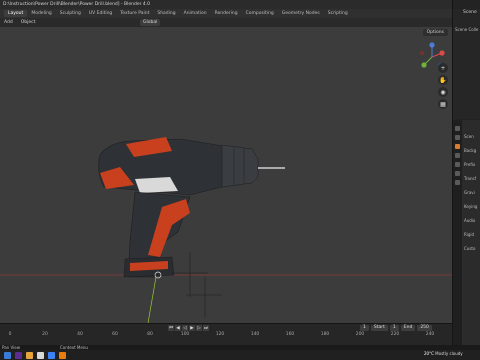  What do you see at coordinates (466, 64) in the screenshot?
I see `outliner: Scene Scene Colle` at bounding box center [466, 64].